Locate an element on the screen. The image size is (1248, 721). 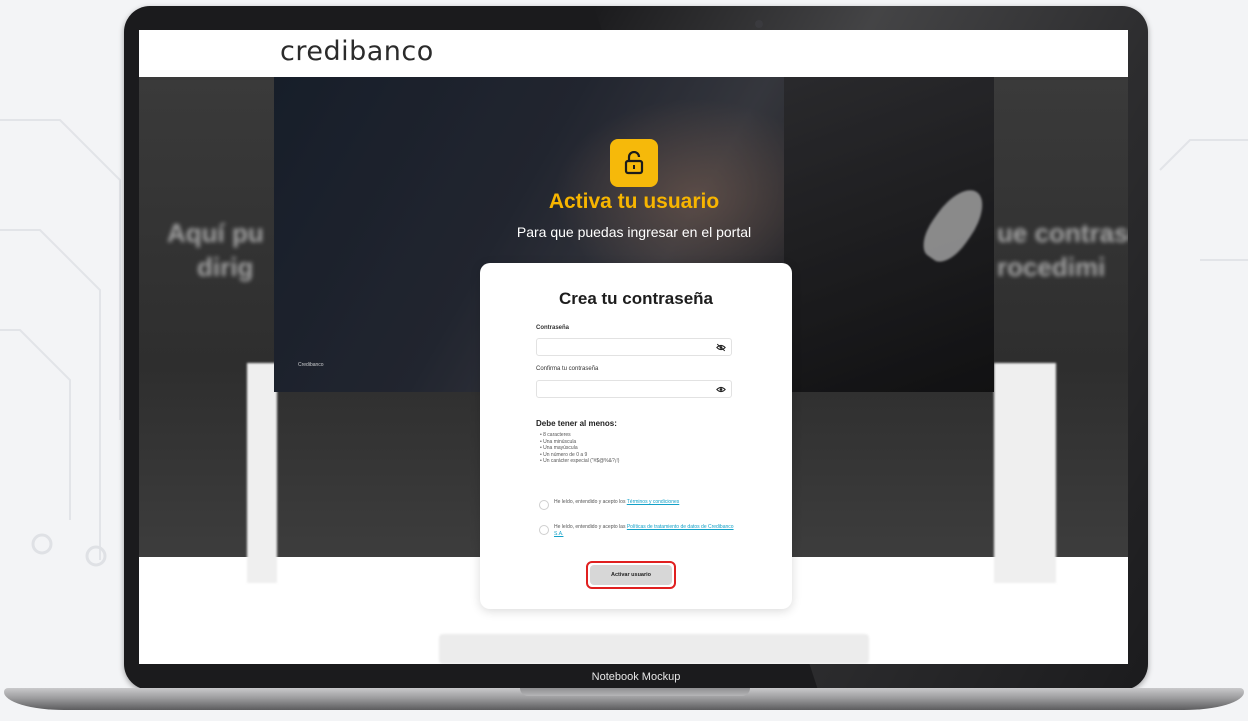
blurred-panel-left is located at coordinates (262, 473).